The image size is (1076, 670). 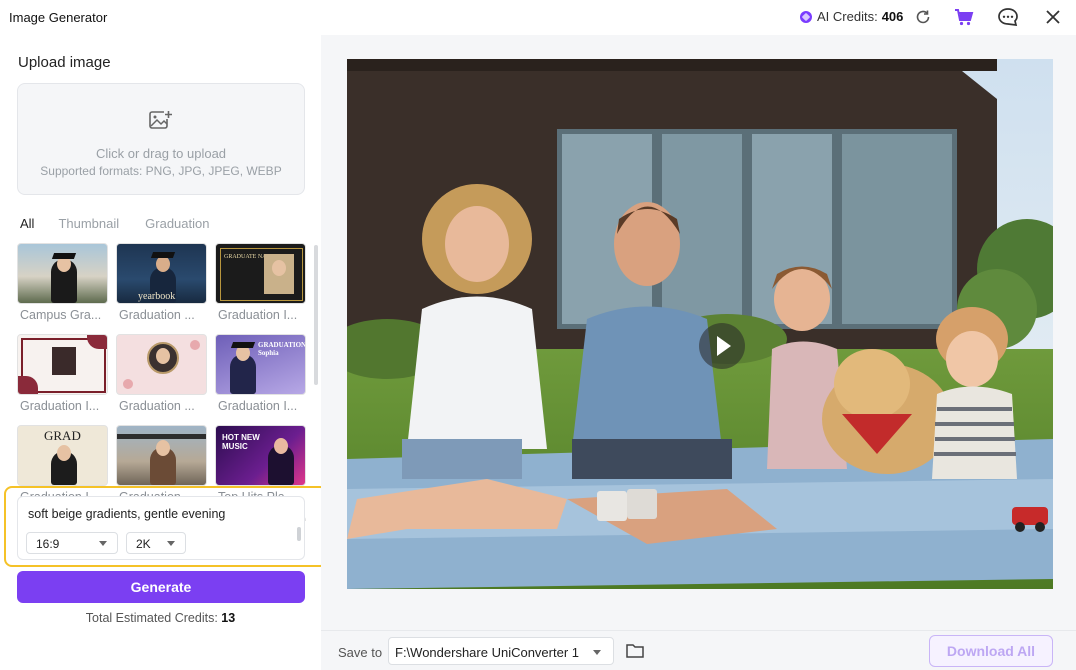 What do you see at coordinates (126, 514) in the screenshot?
I see `prompt-input: soft beige gradients, gentle evening` at bounding box center [126, 514].